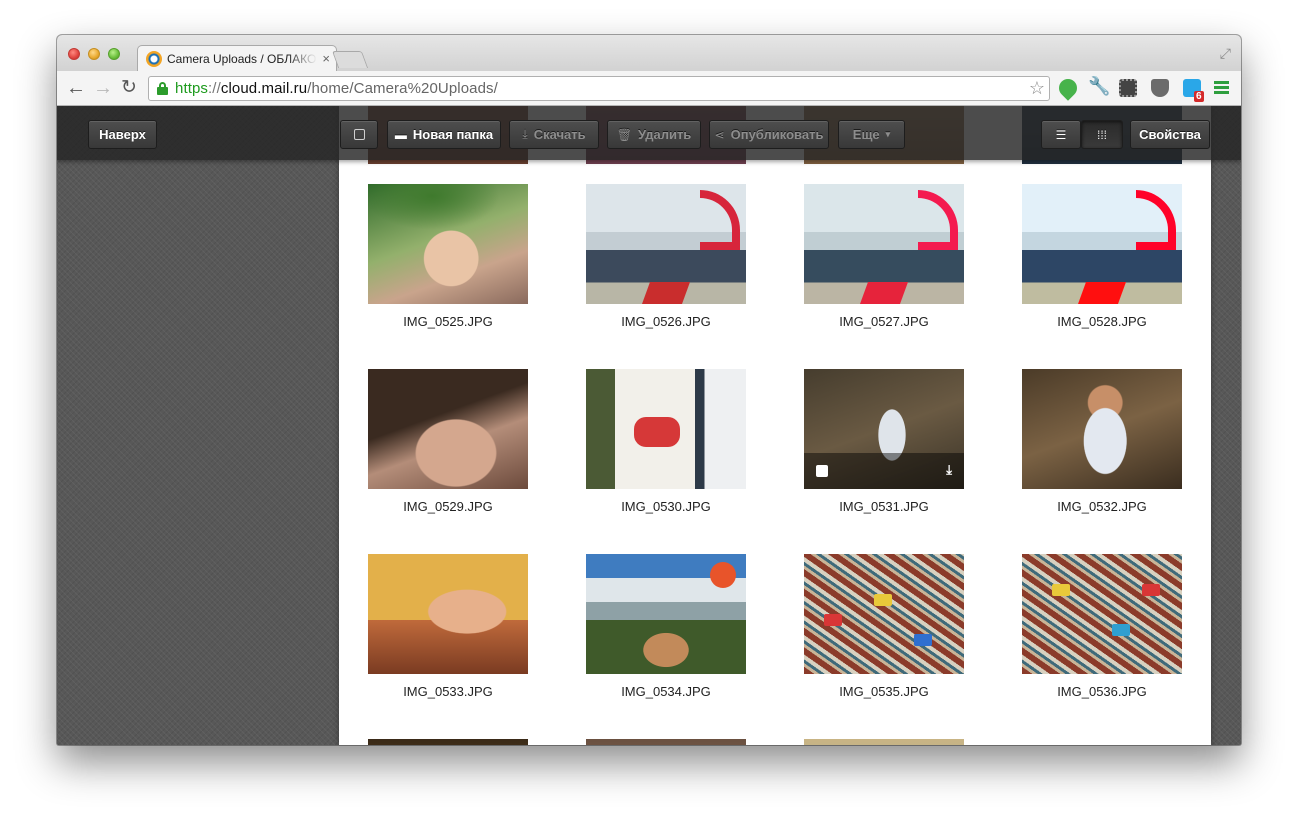 The height and width of the screenshot is (825, 1298). I want to click on thumbnail-tile: ⤓ IMG_0531.JPG, so click(884, 441).